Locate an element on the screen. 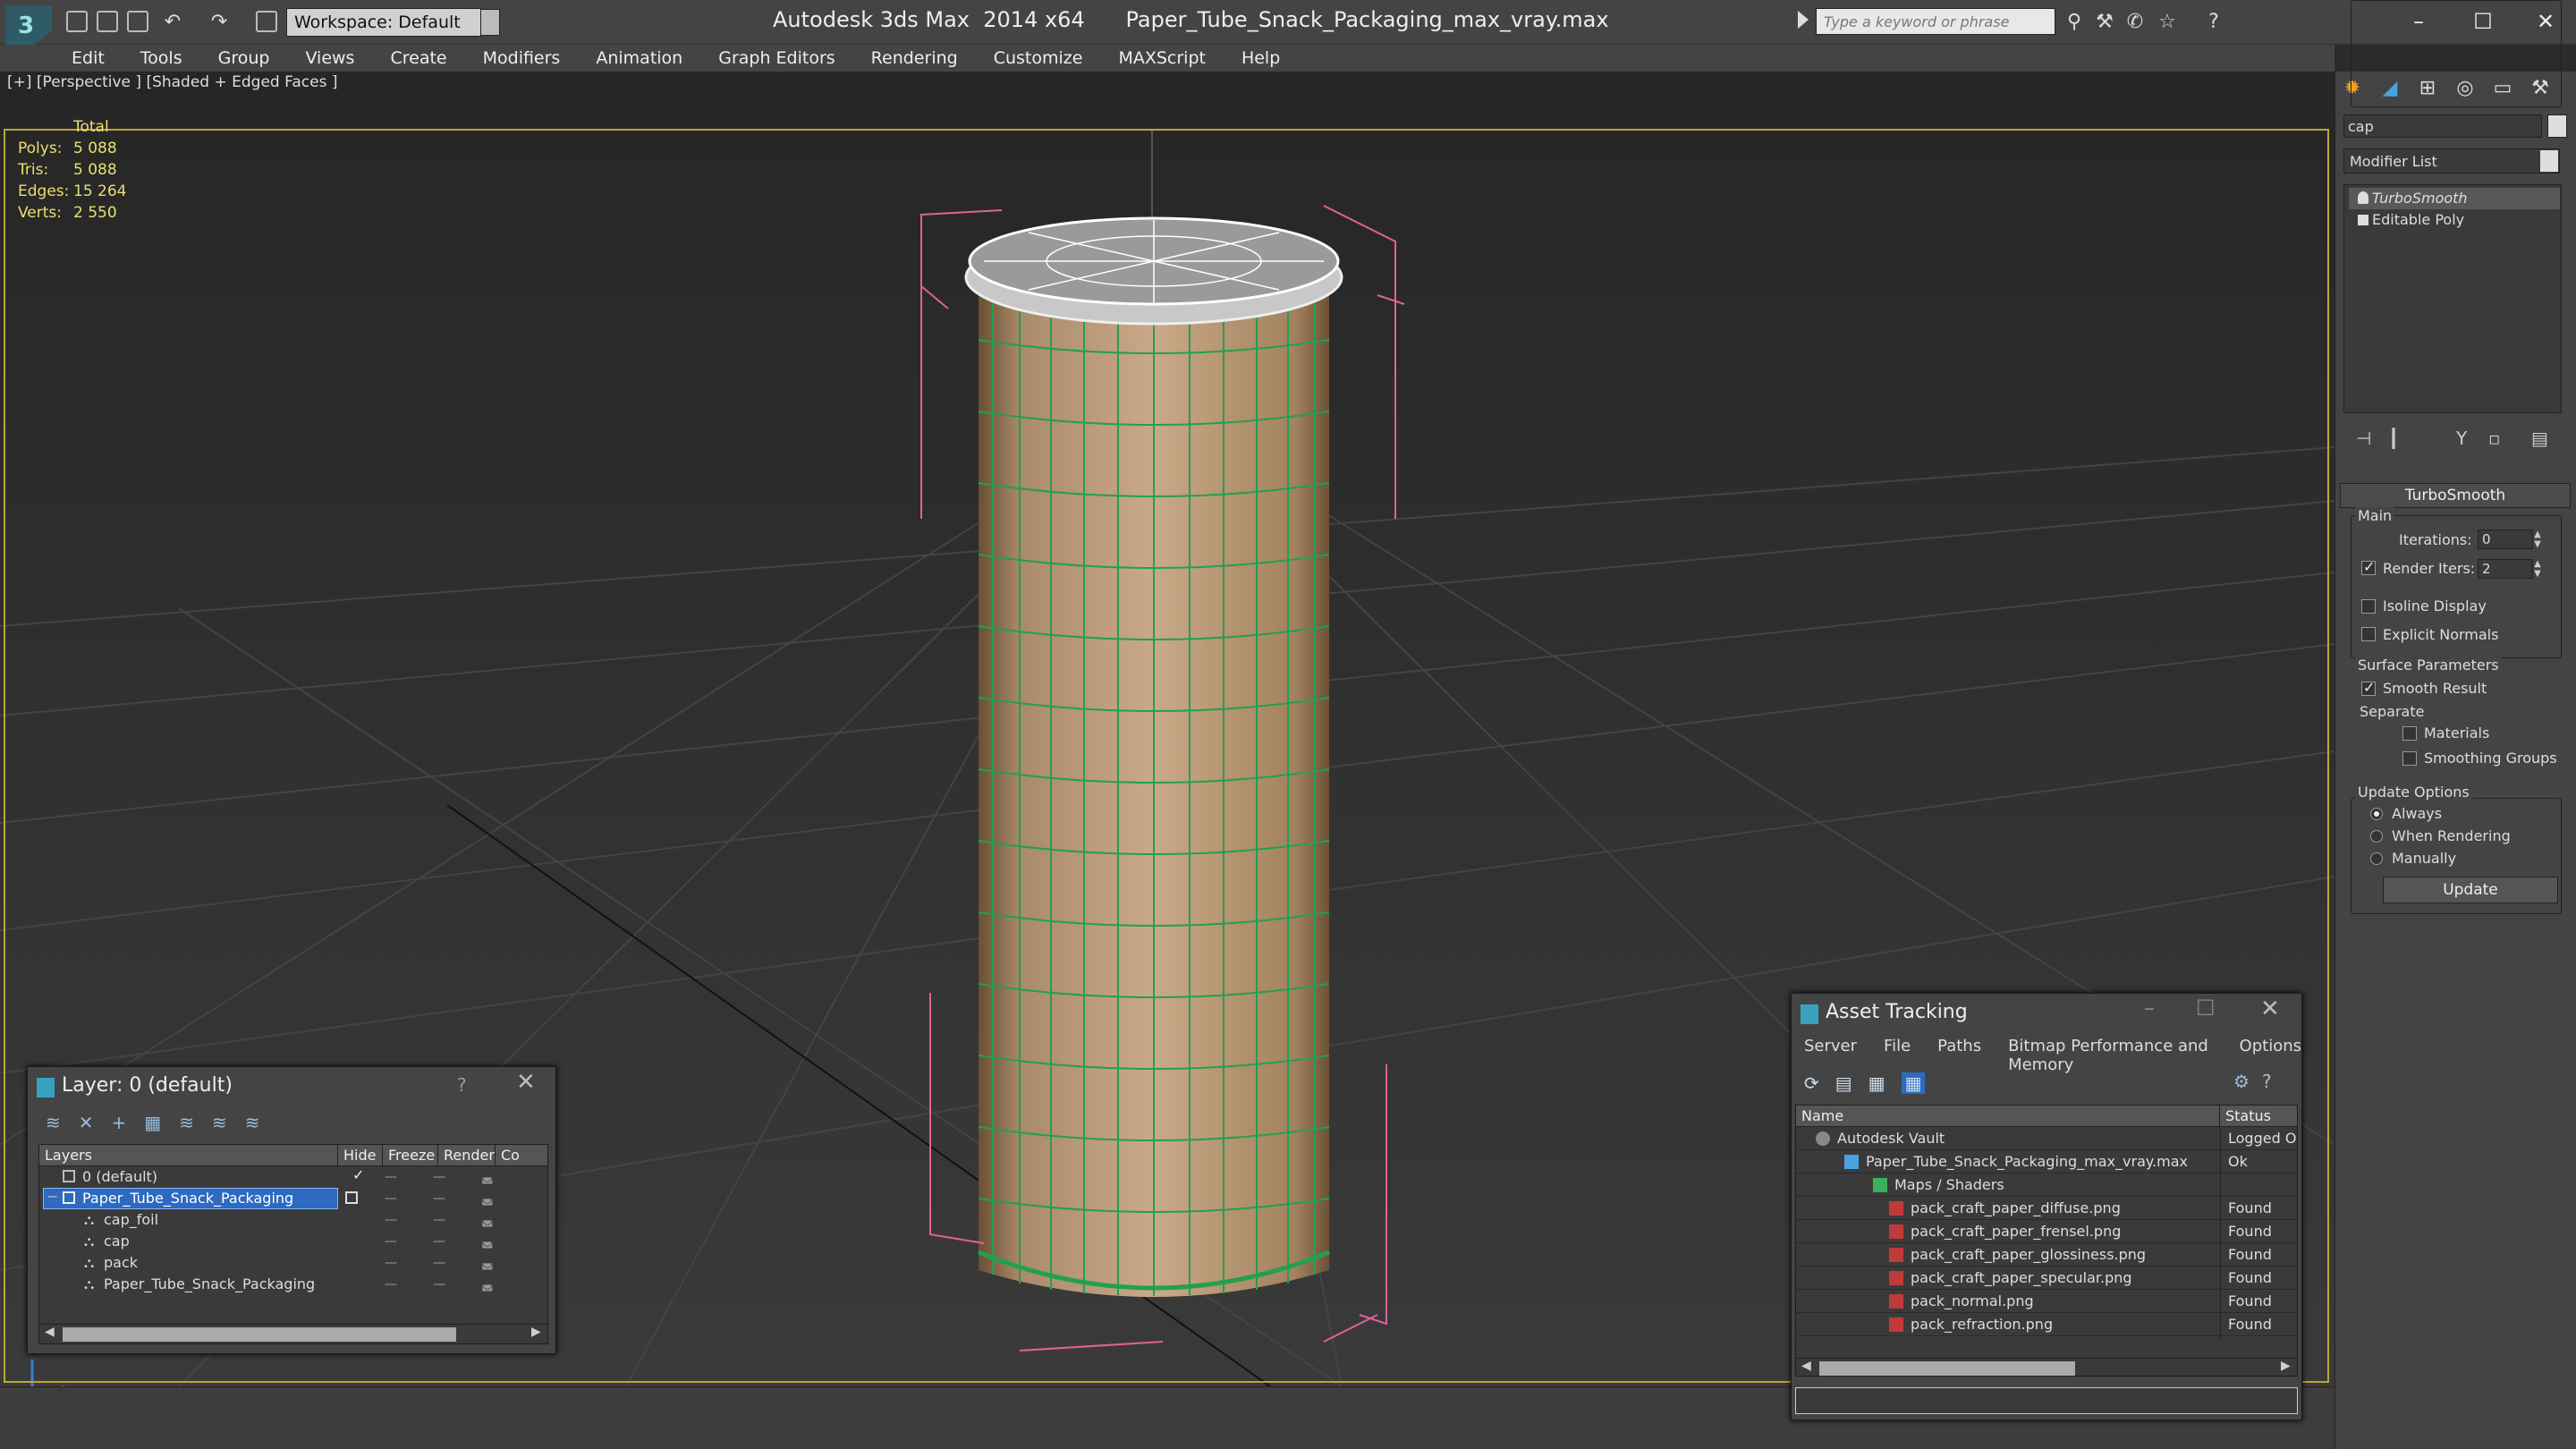 Image resolution: width=2576 pixels, height=1449 pixels. expand-plus-icon is located at coordinates (2363, 220).